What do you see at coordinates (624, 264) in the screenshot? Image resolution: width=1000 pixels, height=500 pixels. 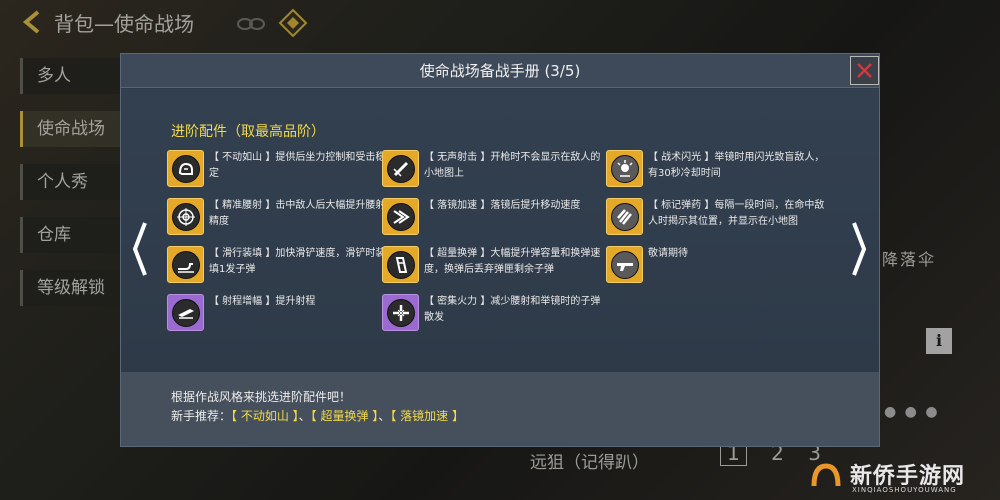 I see `rifle-icon` at bounding box center [624, 264].